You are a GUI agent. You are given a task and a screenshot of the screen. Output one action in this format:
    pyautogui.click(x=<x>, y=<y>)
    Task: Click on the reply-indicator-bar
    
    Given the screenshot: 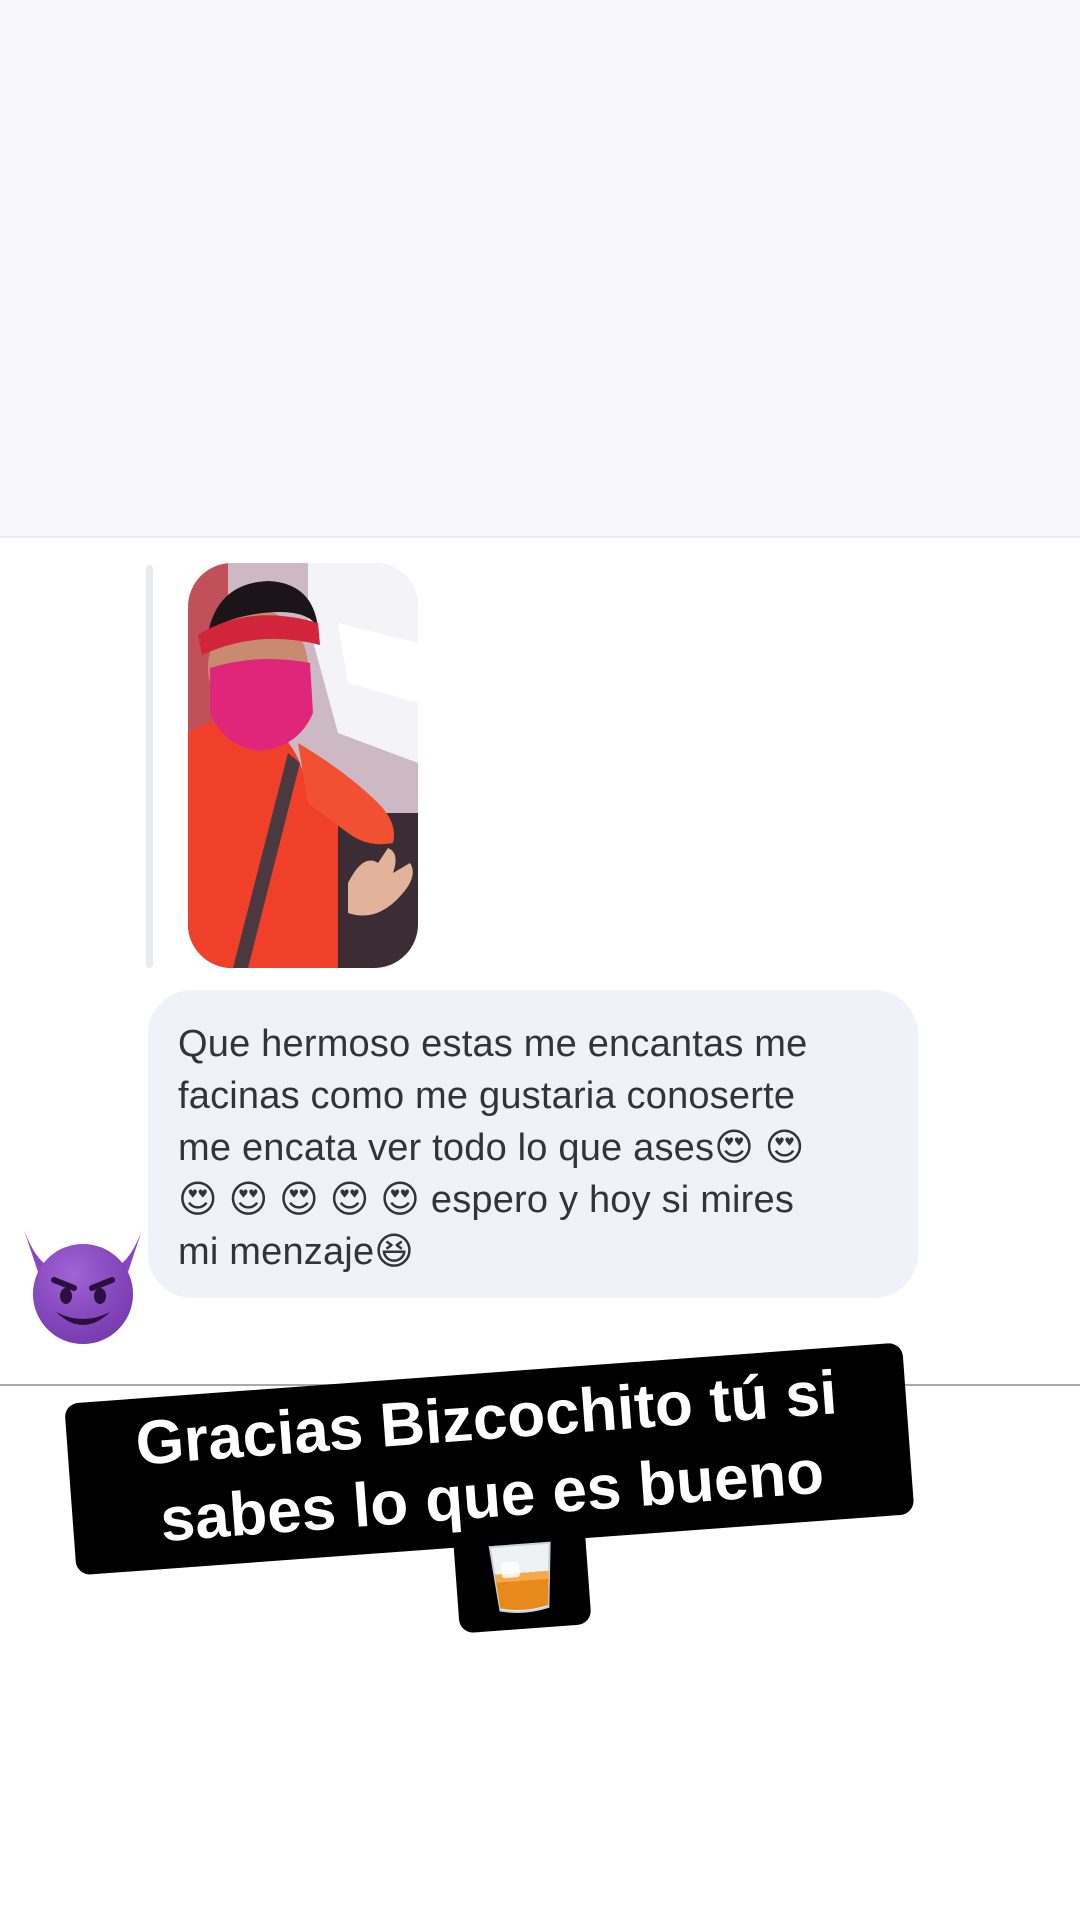 What is the action you would take?
    pyautogui.click(x=149, y=766)
    